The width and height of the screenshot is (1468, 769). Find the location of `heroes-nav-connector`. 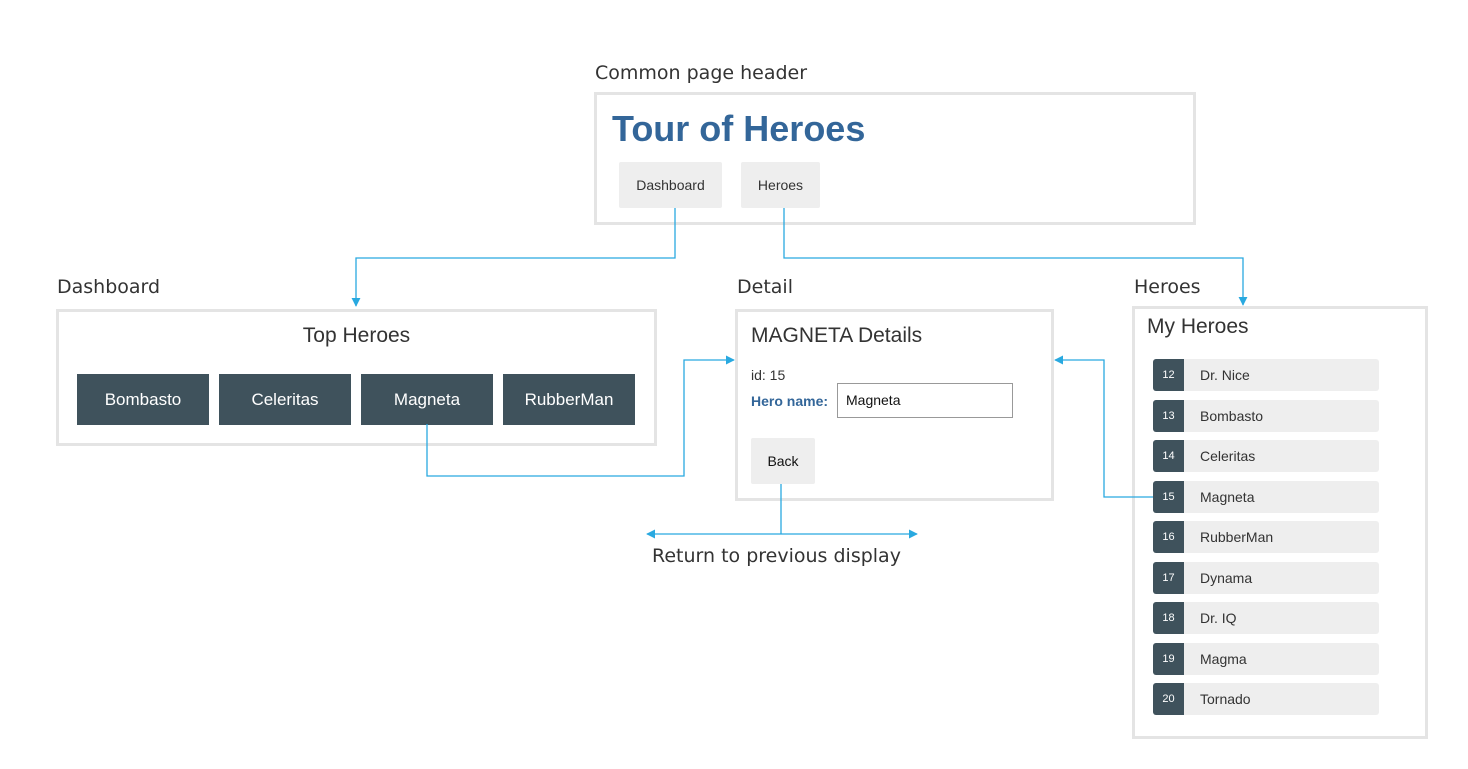

heroes-nav-connector is located at coordinates (1015, 257).